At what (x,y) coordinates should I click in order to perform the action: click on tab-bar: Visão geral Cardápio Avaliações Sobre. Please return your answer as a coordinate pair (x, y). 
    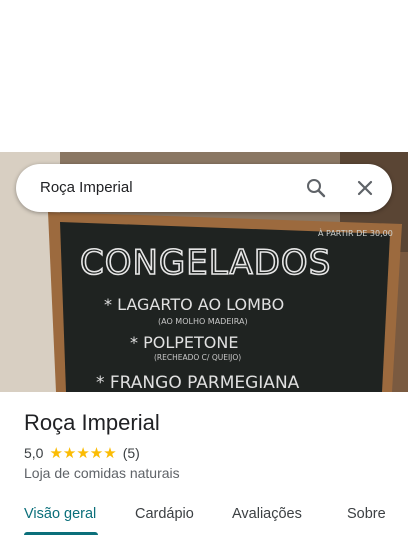
    Looking at the image, I should click on (204, 520).